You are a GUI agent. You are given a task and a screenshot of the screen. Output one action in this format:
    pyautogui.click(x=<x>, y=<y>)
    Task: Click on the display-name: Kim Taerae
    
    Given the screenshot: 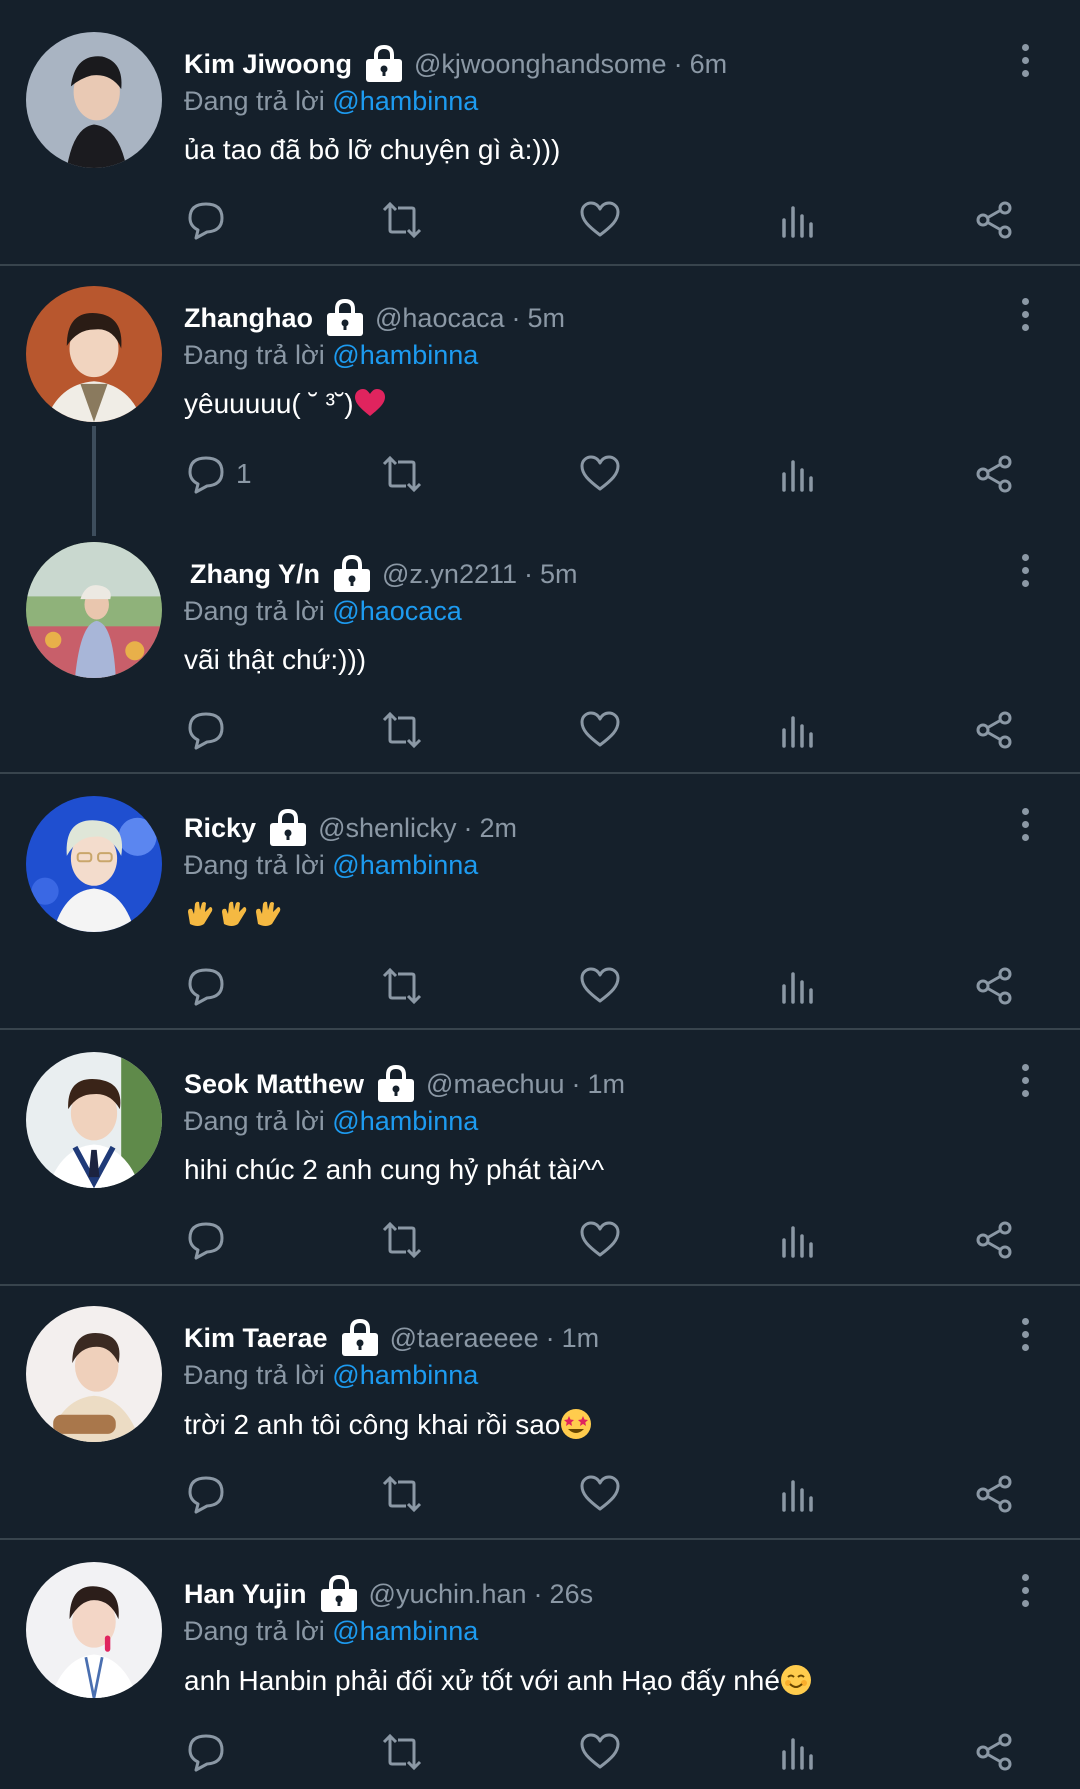 What is the action you would take?
    pyautogui.click(x=256, y=1338)
    